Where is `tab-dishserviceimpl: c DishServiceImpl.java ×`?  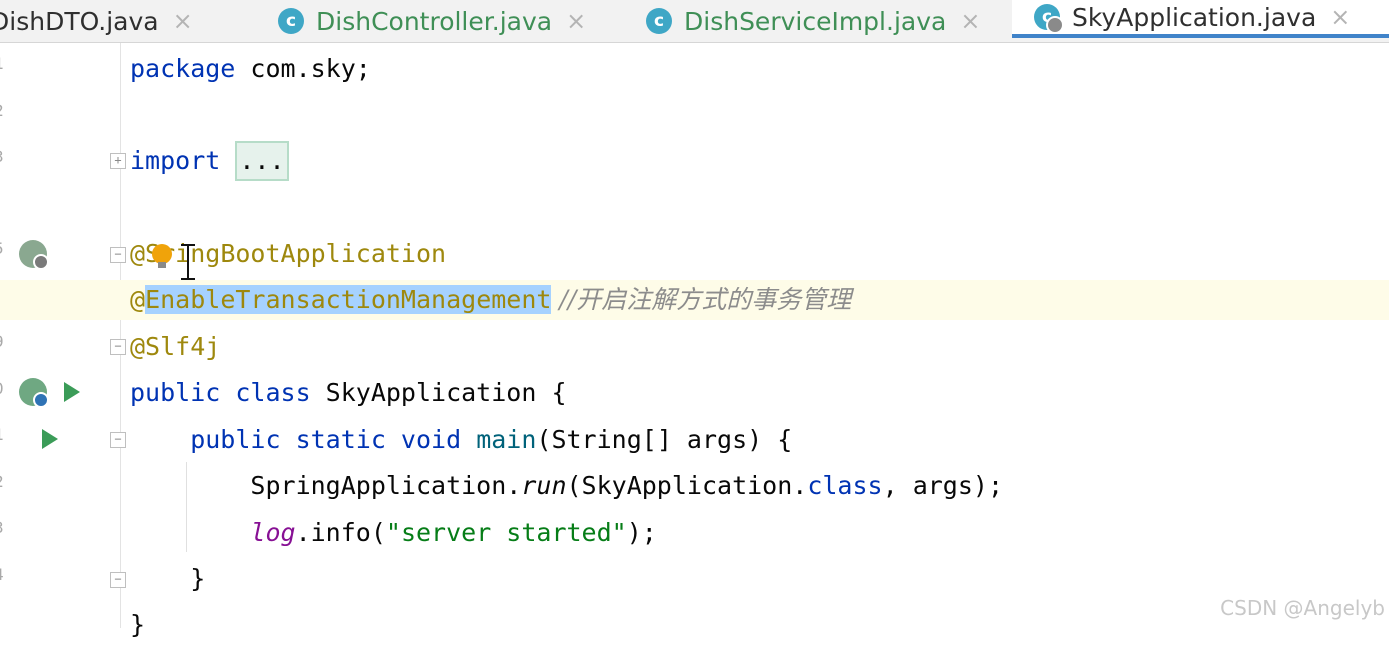 tab-dishserviceimpl: c DishServiceImpl.java × is located at coordinates (813, 21).